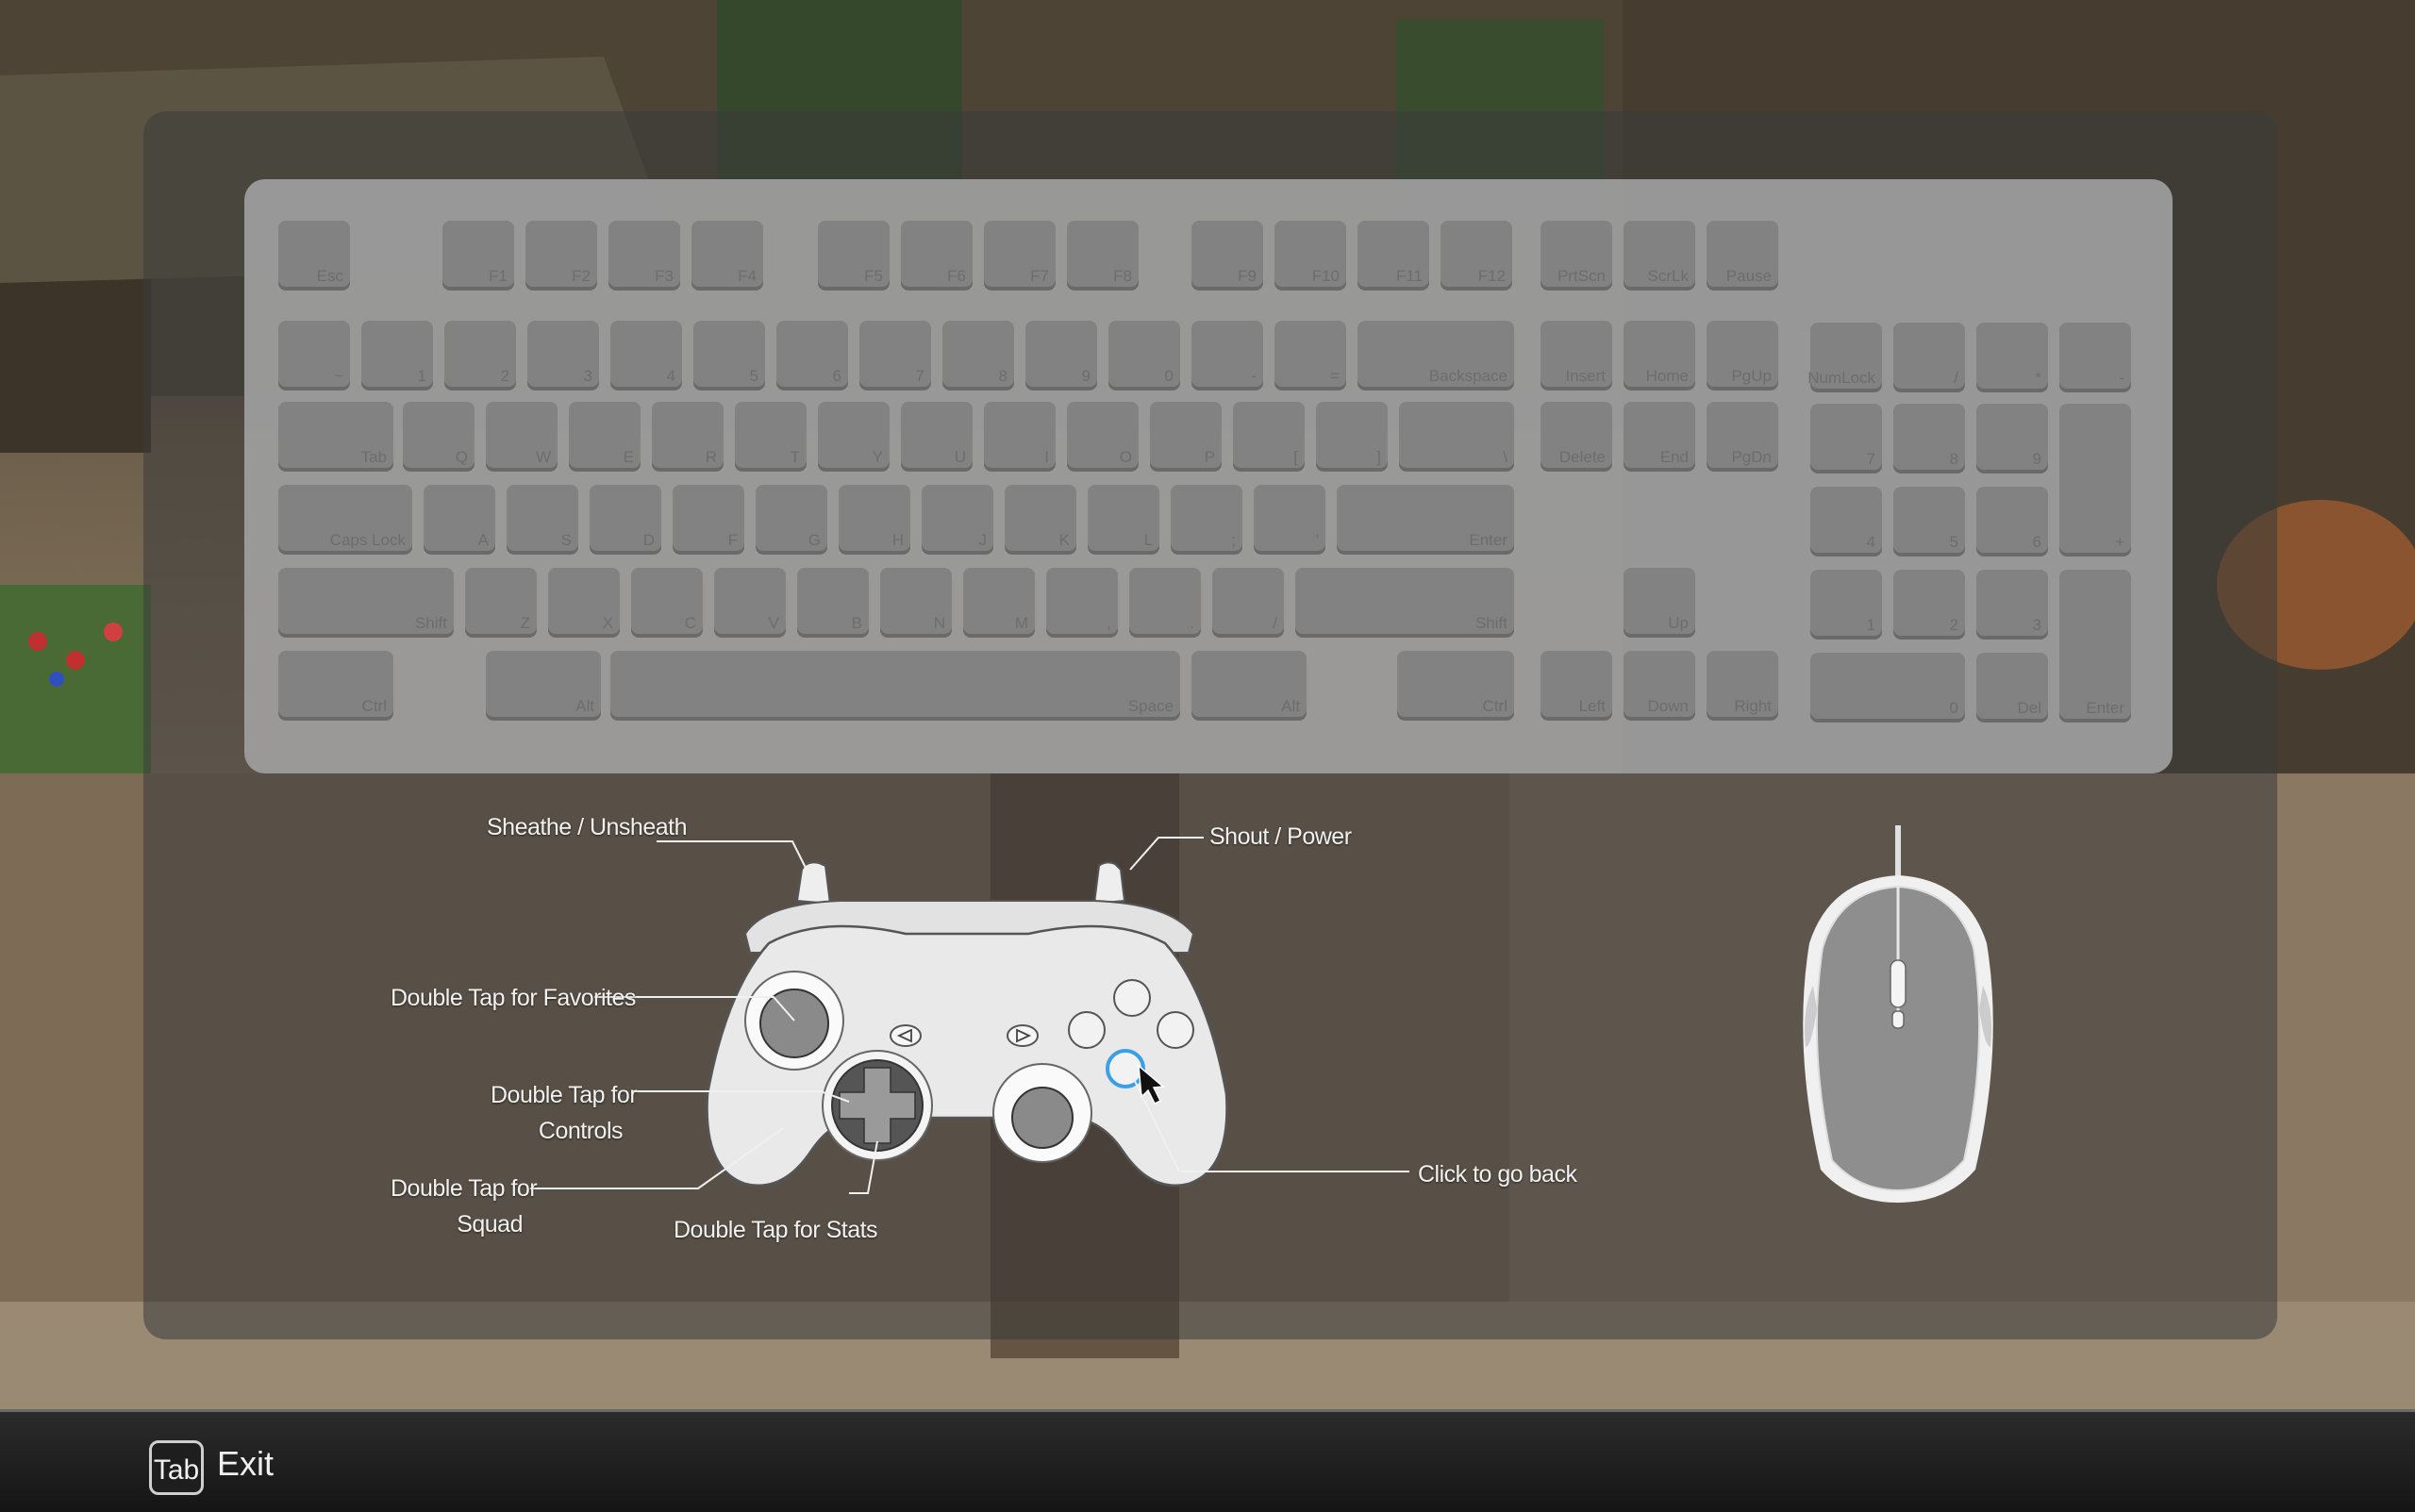 This screenshot has height=1512, width=2415. Describe the element at coordinates (564, 1095) in the screenshot. I see `label-controls-line1: Double Tap for` at that location.